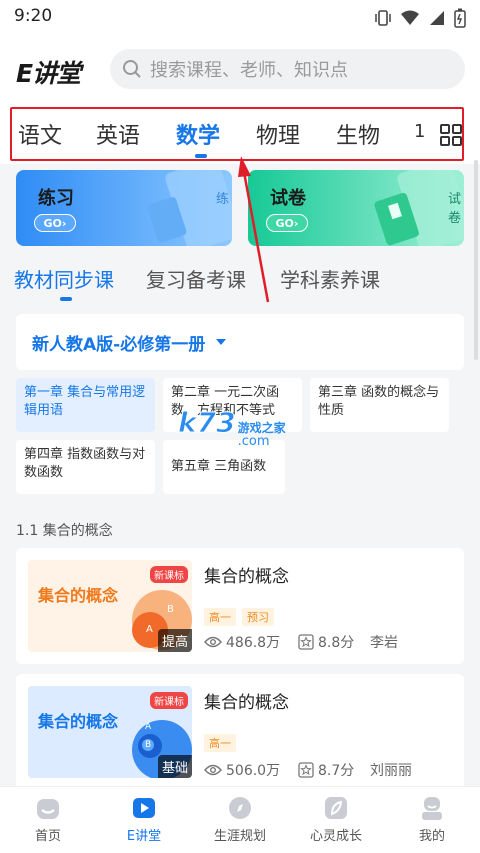 The height and width of the screenshot is (853, 480). I want to click on search-icon, so click(132, 69).